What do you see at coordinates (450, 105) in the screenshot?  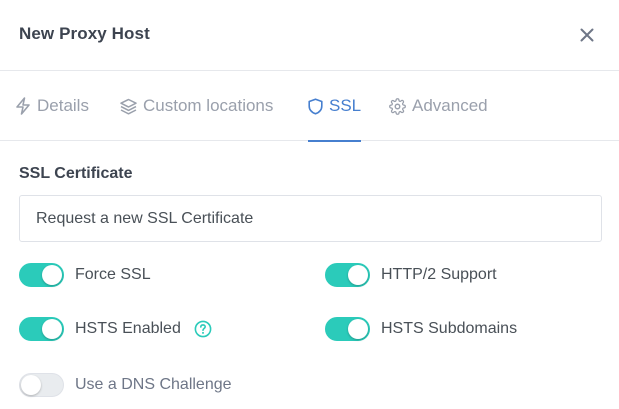 I see `tab-advanced-label: Advanced` at bounding box center [450, 105].